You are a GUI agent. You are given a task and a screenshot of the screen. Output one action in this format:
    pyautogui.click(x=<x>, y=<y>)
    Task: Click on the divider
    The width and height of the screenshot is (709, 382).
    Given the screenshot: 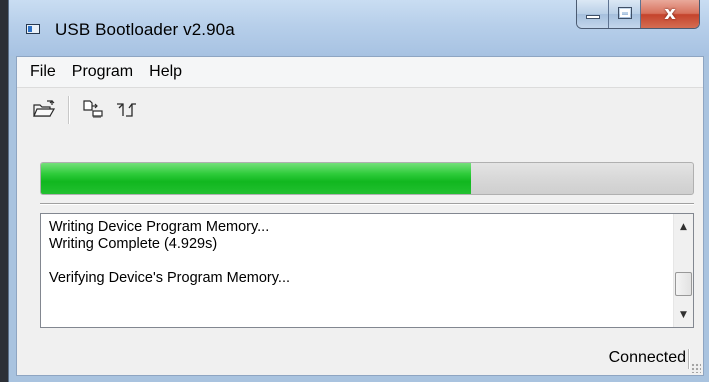 What is the action you would take?
    pyautogui.click(x=367, y=204)
    